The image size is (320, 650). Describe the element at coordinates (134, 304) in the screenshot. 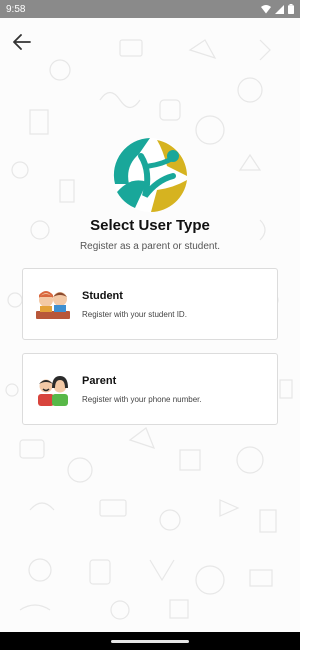

I see `student-option-text: Student Register with your student ID.` at that location.